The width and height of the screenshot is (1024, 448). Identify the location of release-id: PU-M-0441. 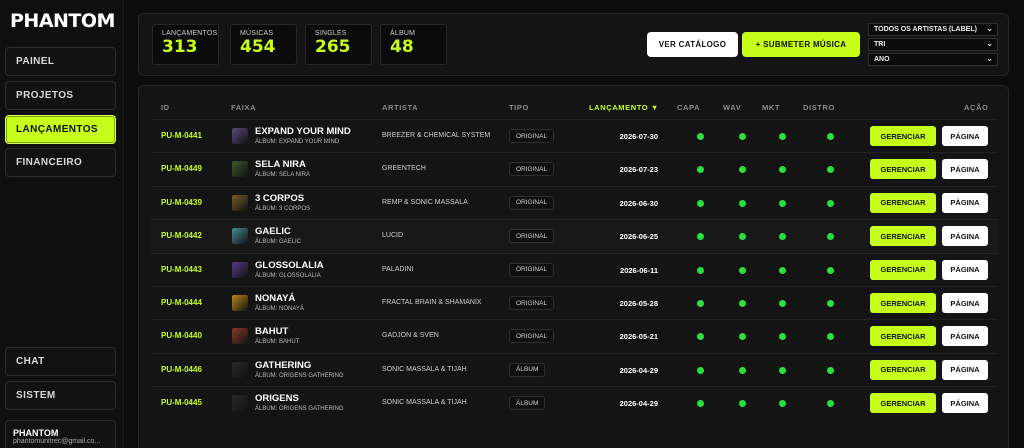
(181, 135).